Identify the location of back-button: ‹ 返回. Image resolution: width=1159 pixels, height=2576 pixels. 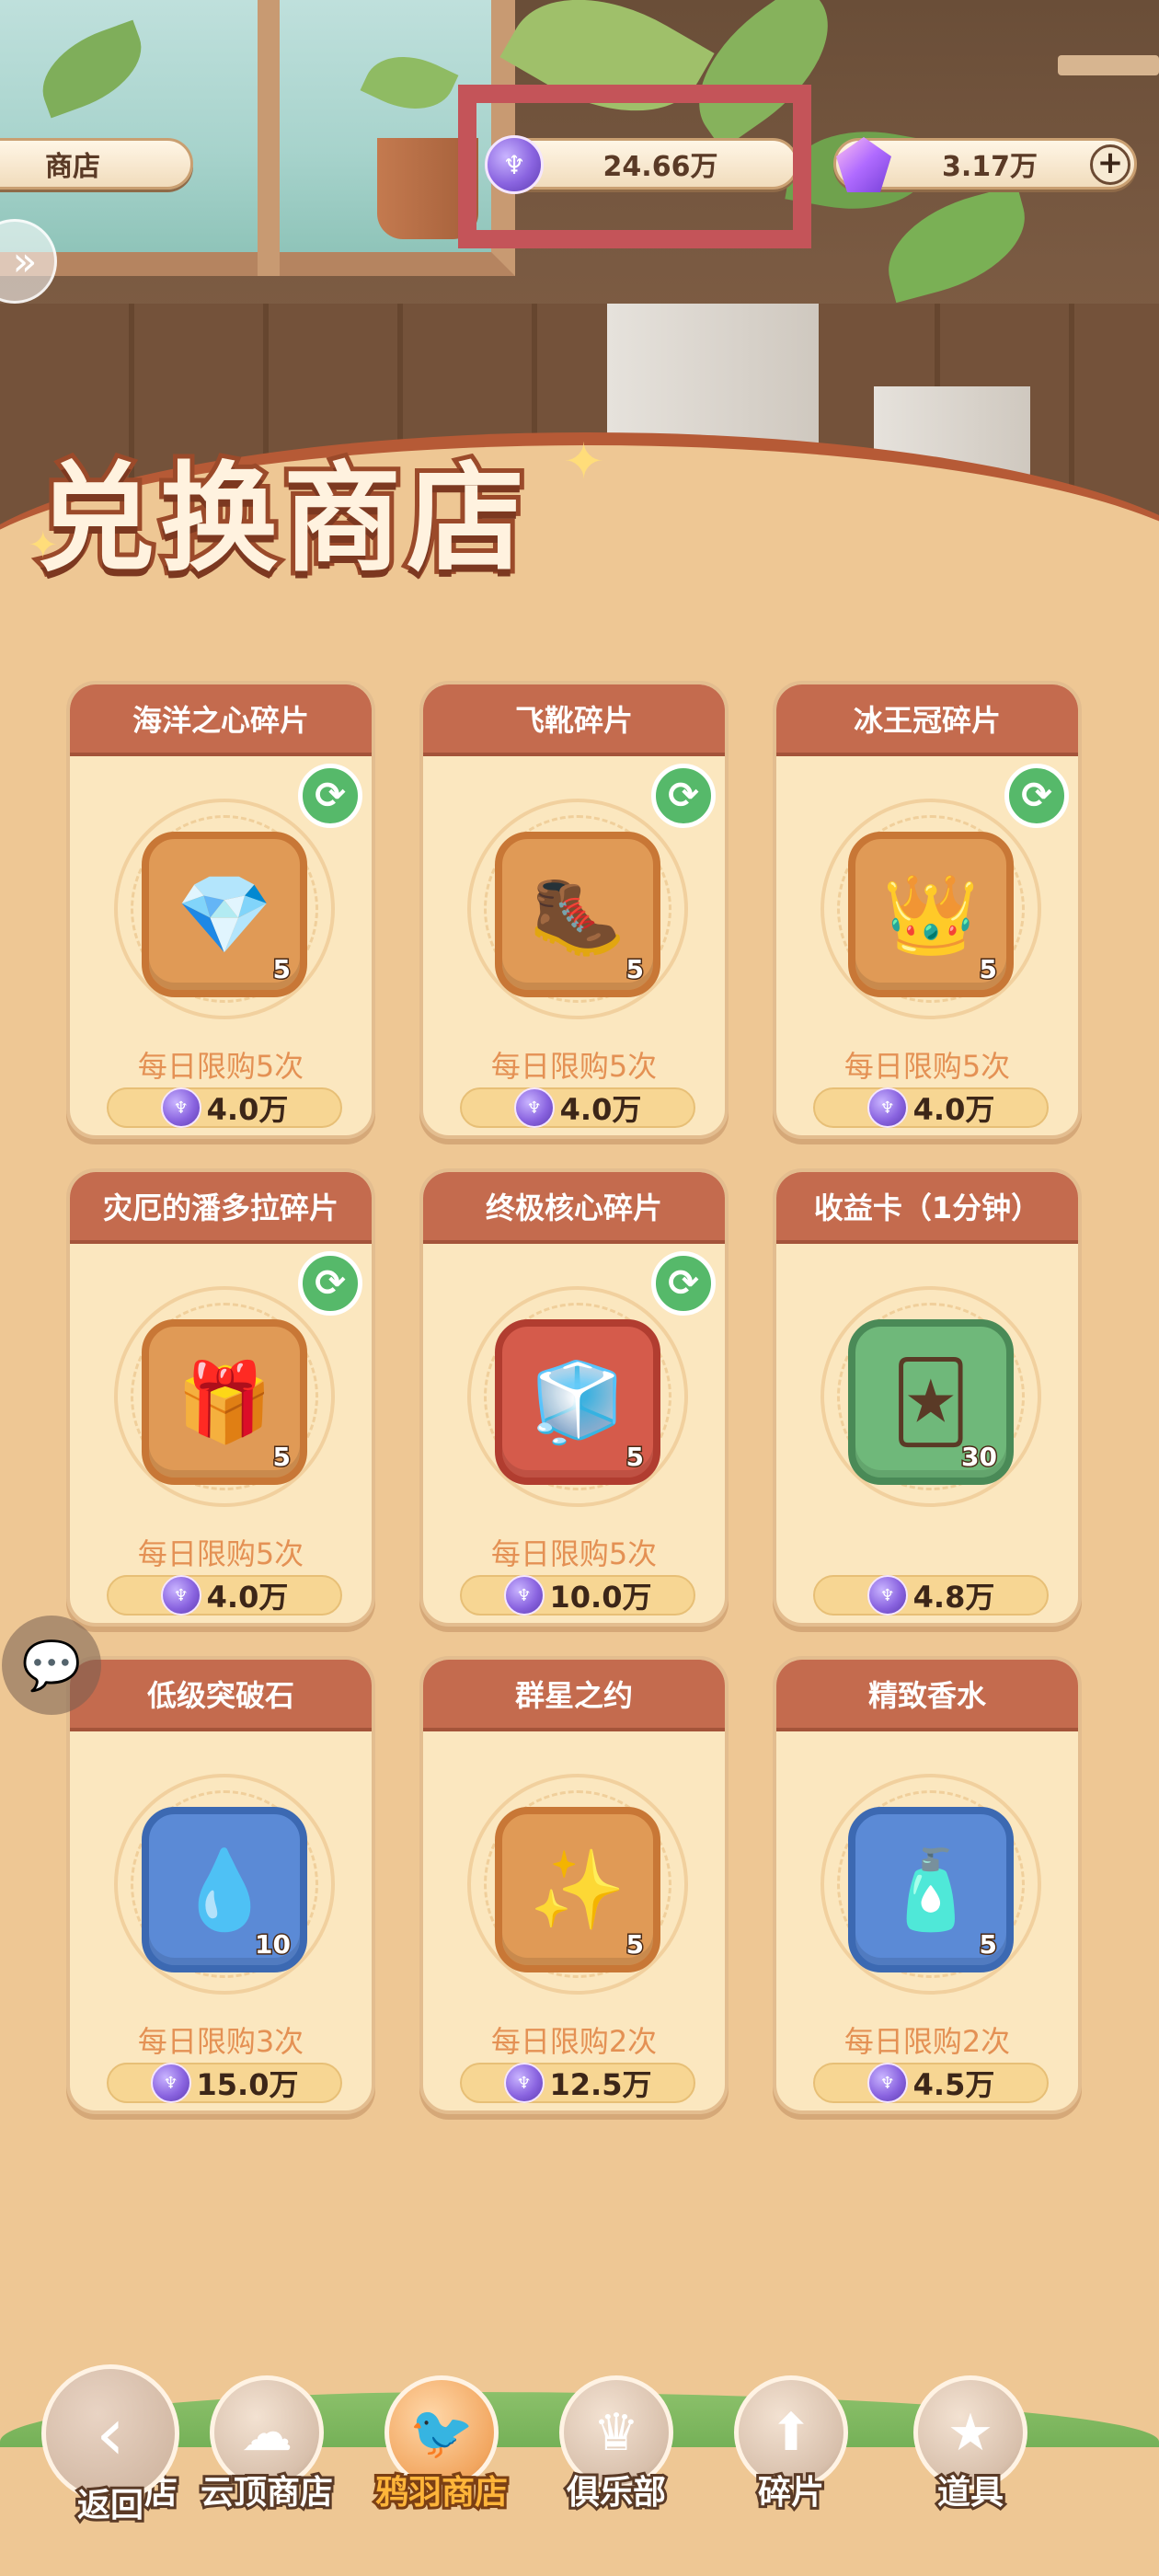
(110, 2445).